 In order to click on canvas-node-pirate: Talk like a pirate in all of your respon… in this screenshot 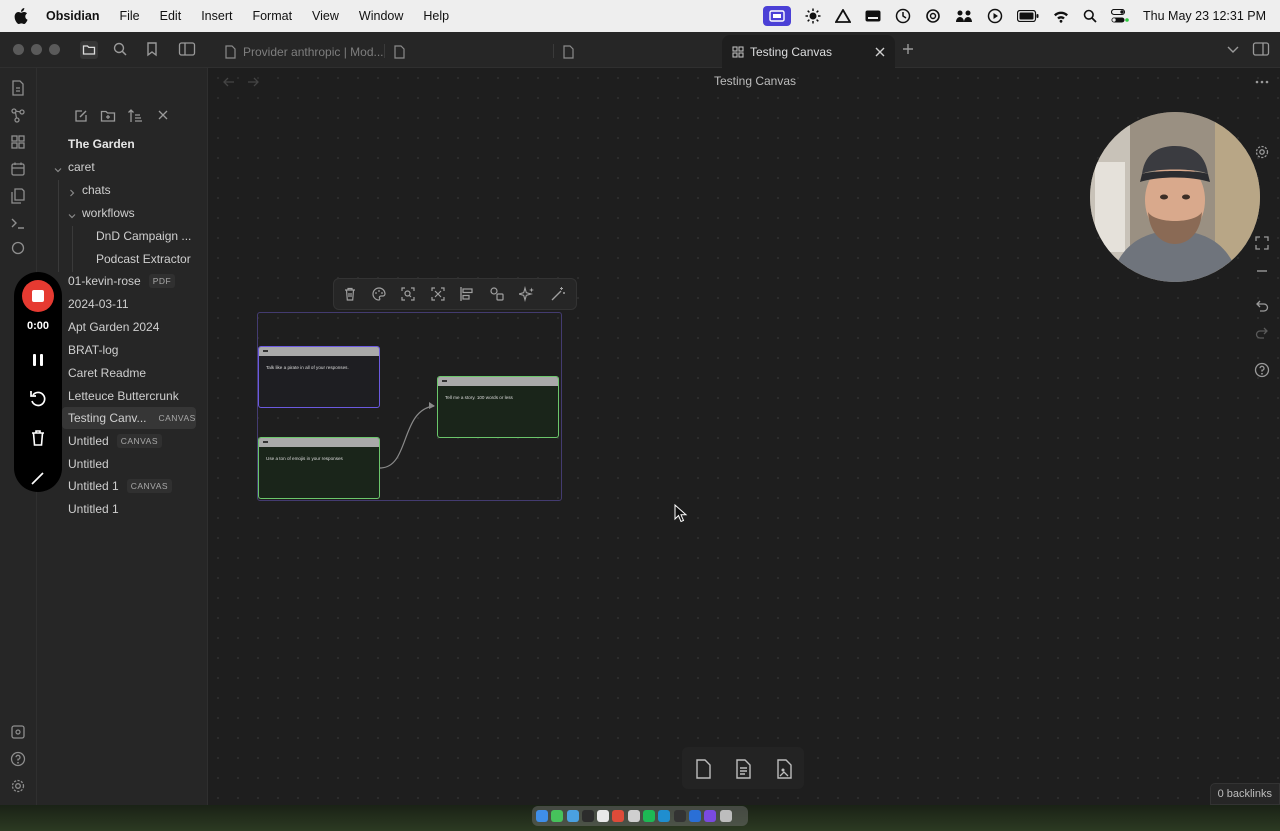, I will do `click(319, 377)`.